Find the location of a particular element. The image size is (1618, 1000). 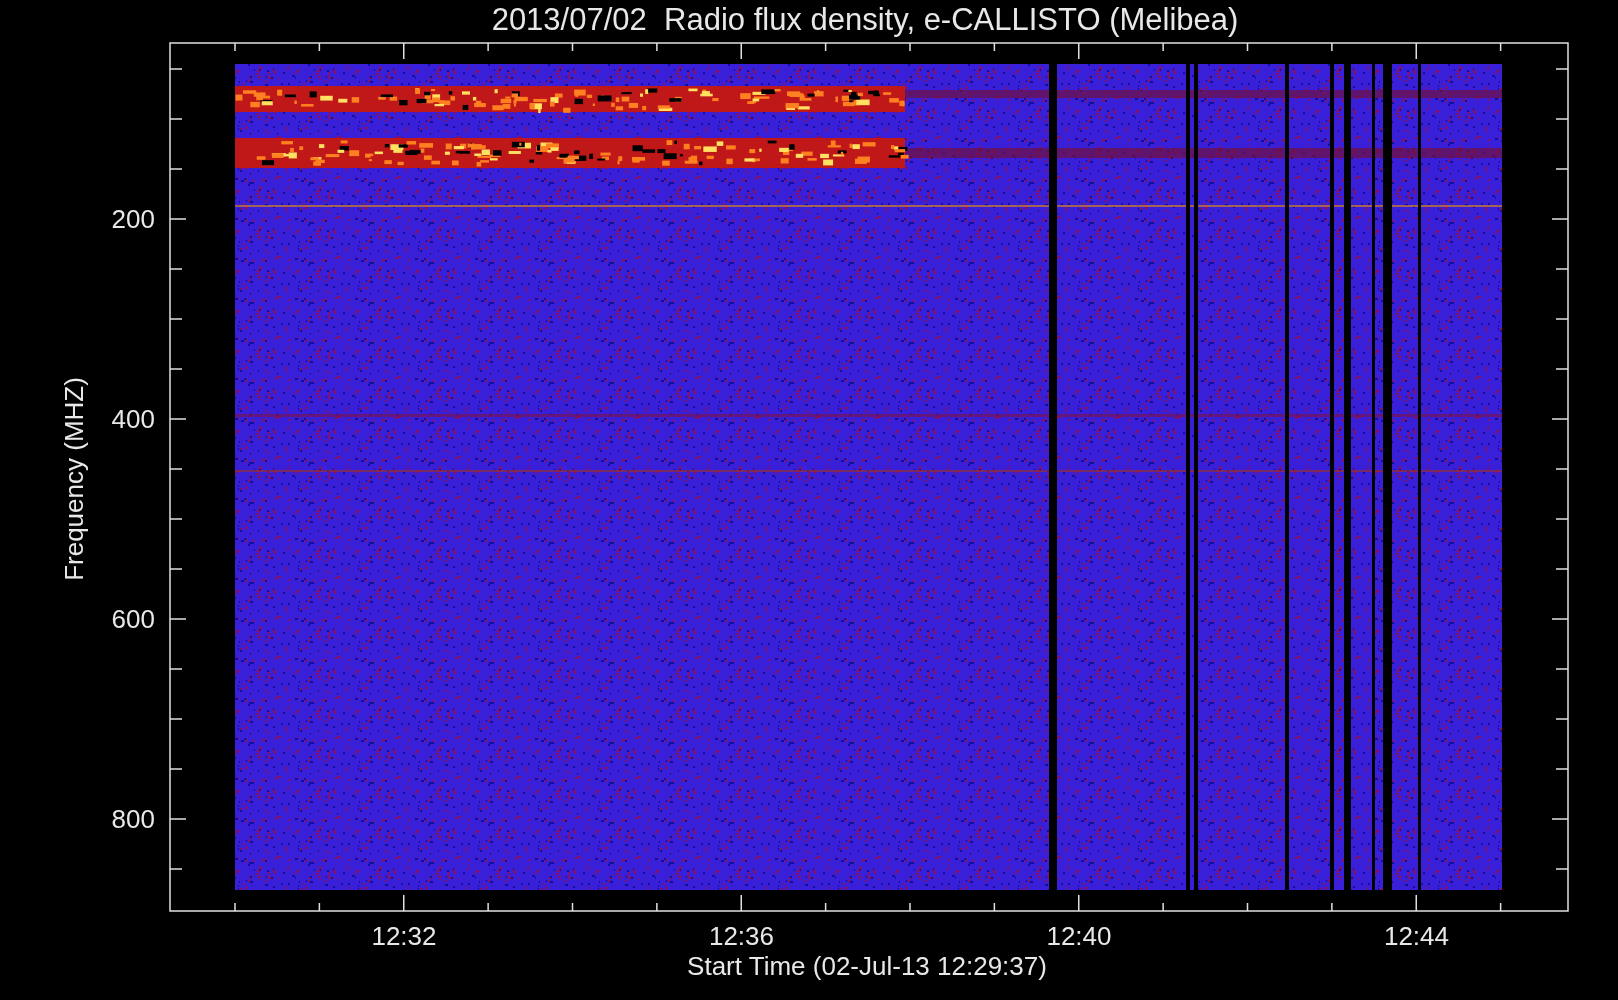

x-tick-label: 12:40 is located at coordinates (1079, 936).